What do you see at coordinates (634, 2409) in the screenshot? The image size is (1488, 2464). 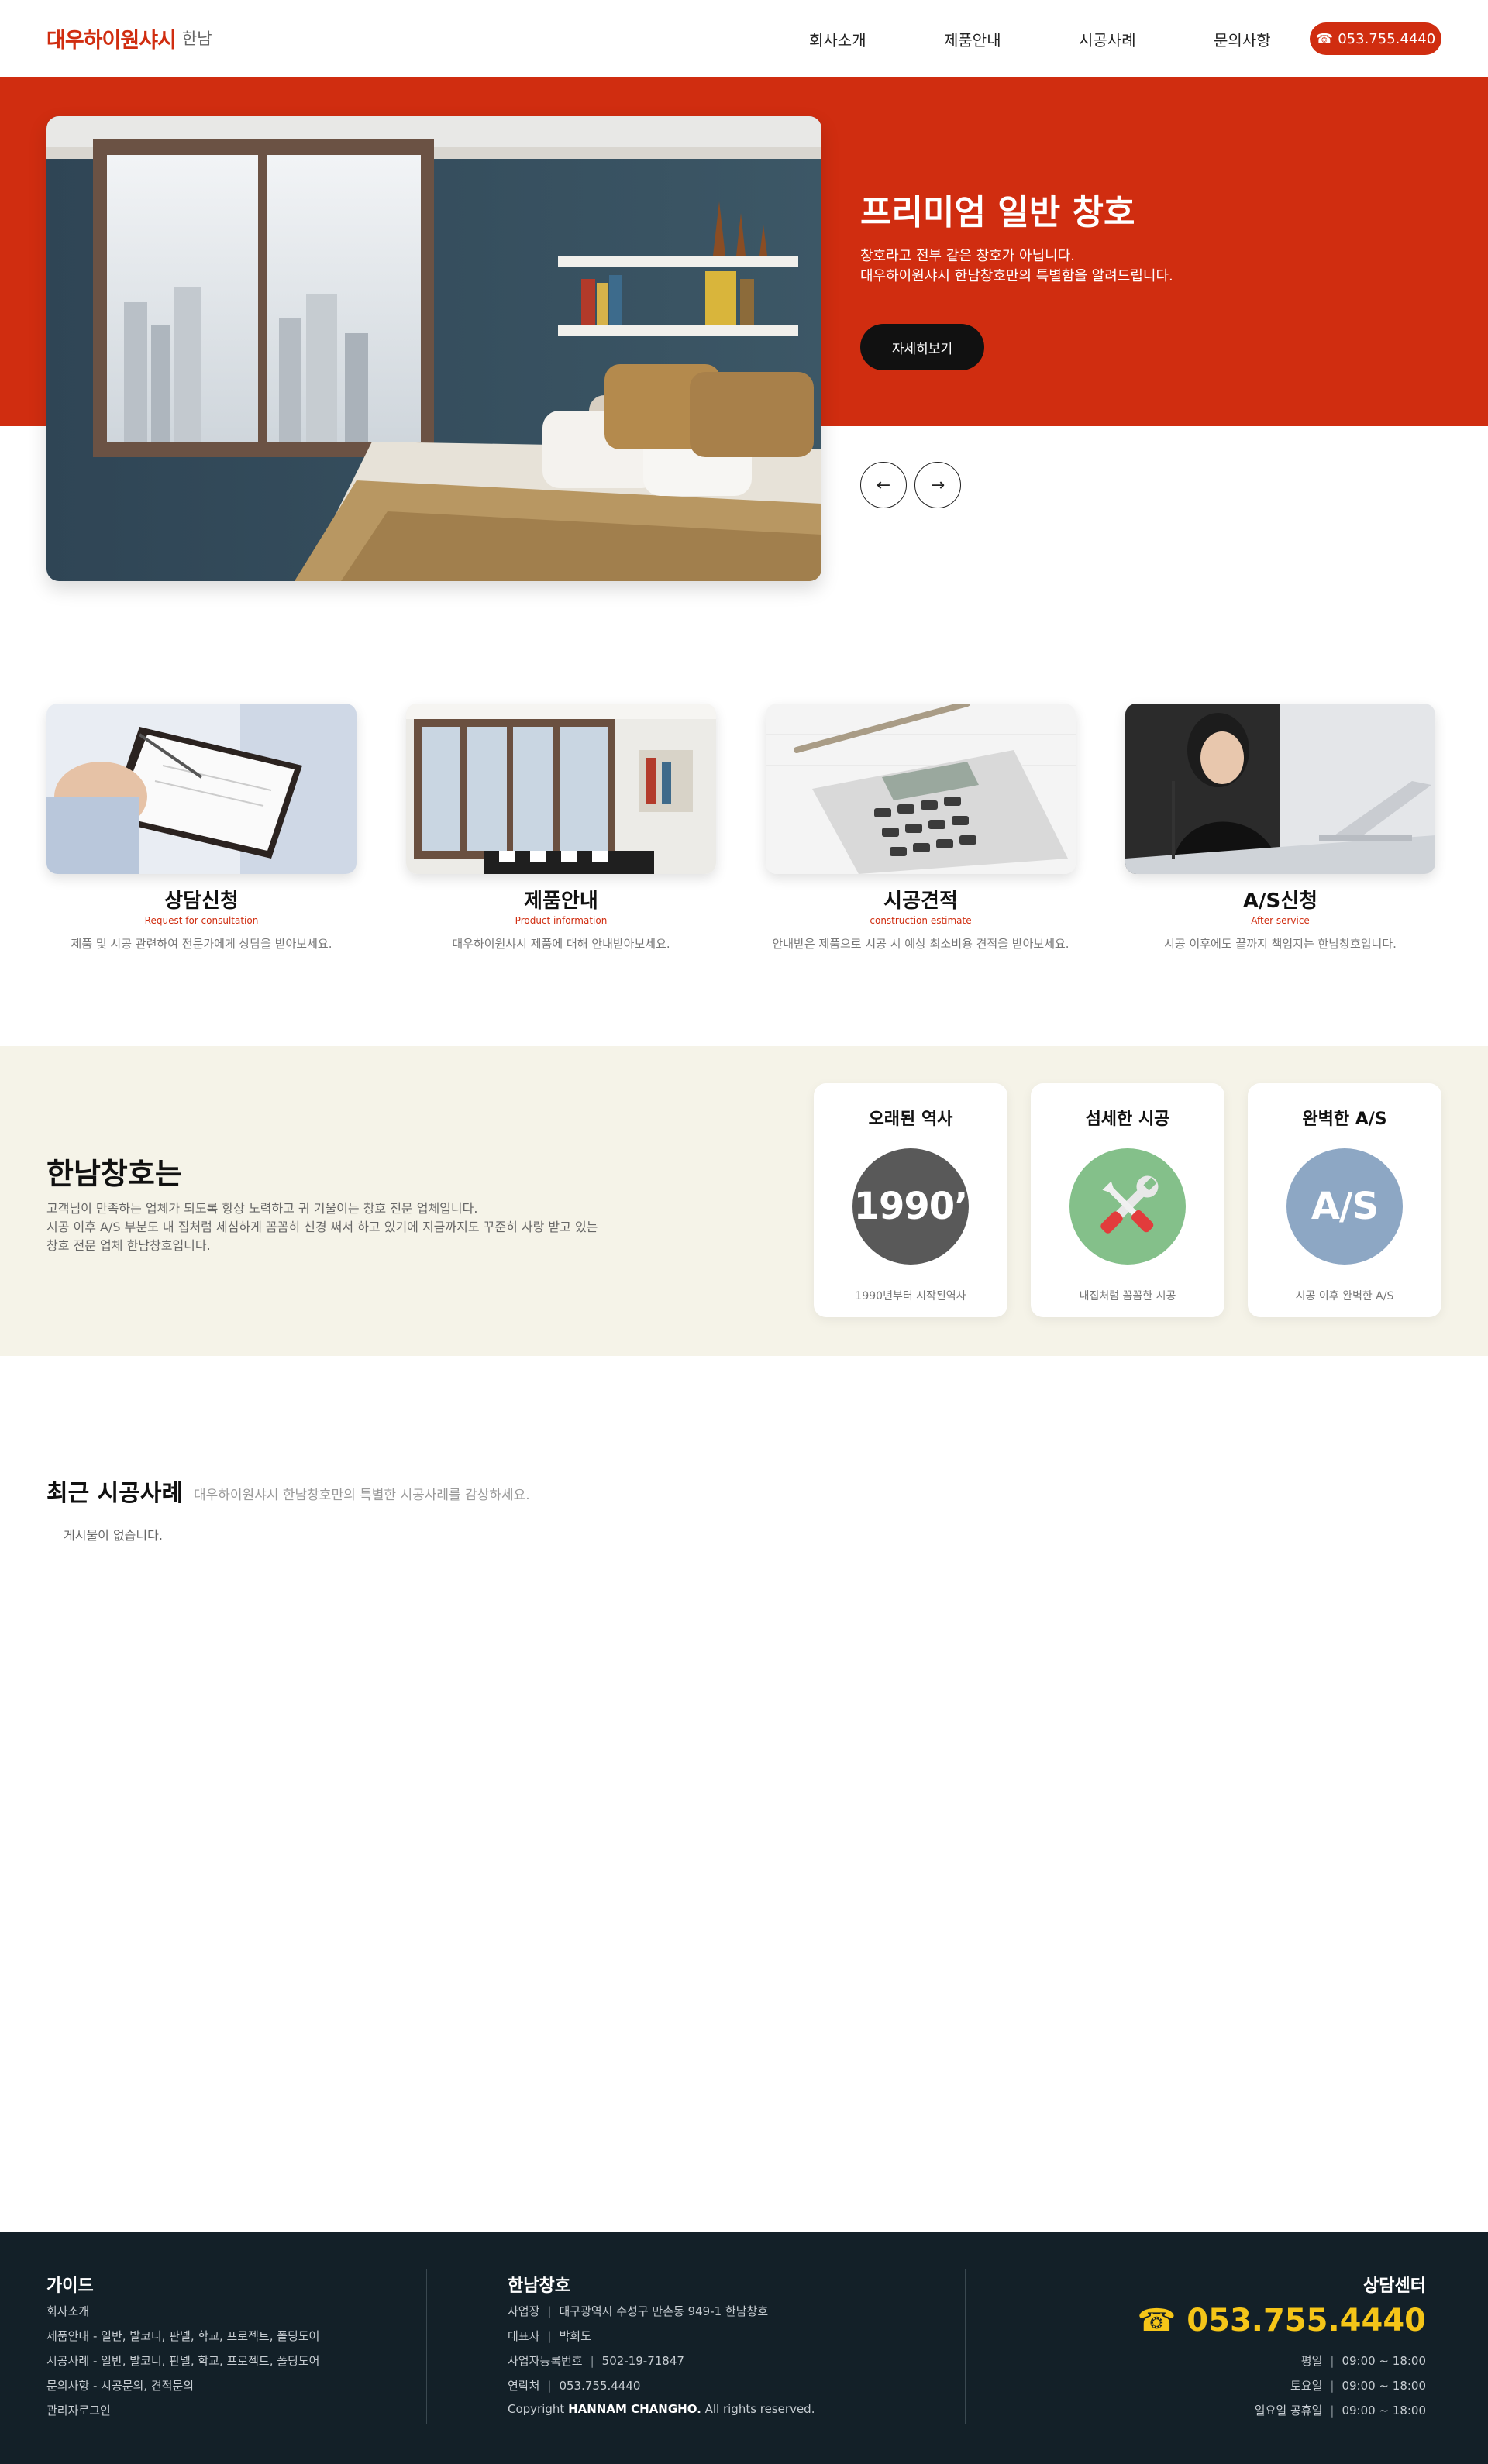 I see `copyright-name: HANNAM CHANGHO.` at bounding box center [634, 2409].